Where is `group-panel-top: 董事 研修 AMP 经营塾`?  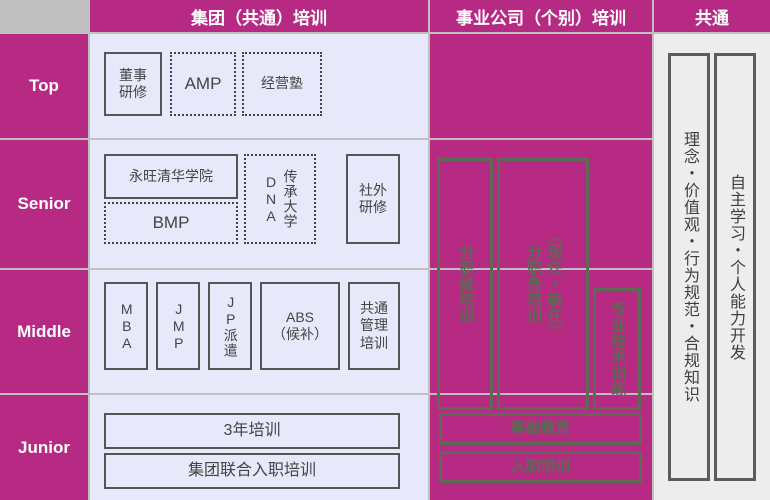
group-panel-top: 董事 研修 AMP 经营塾 is located at coordinates (259, 86).